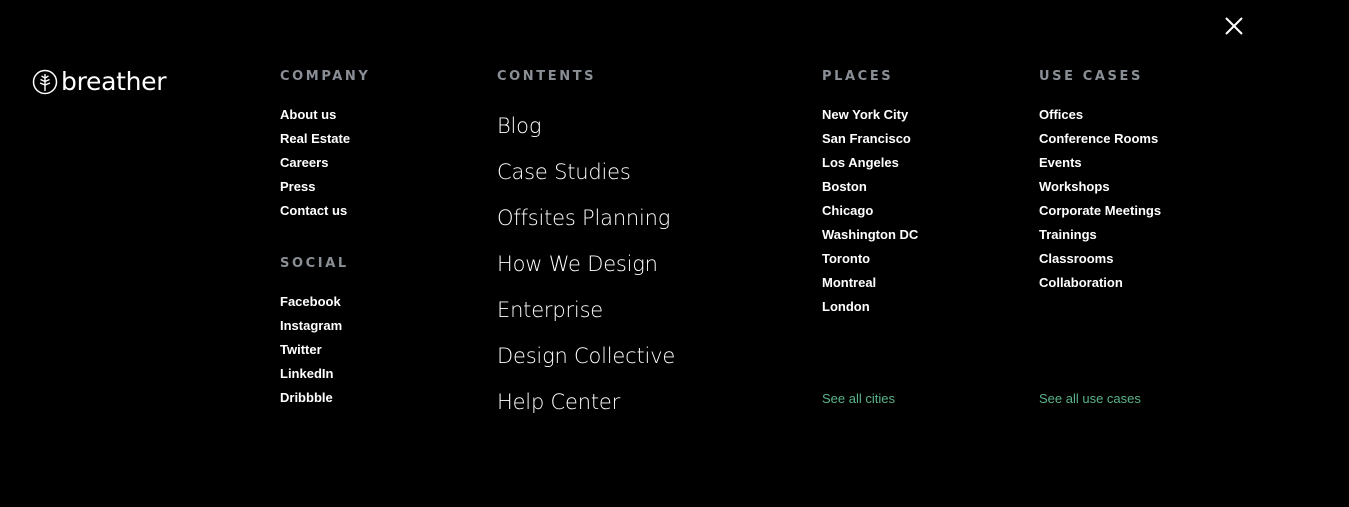  Describe the element at coordinates (1060, 162) in the screenshot. I see `use-case-link-events: Events` at that location.